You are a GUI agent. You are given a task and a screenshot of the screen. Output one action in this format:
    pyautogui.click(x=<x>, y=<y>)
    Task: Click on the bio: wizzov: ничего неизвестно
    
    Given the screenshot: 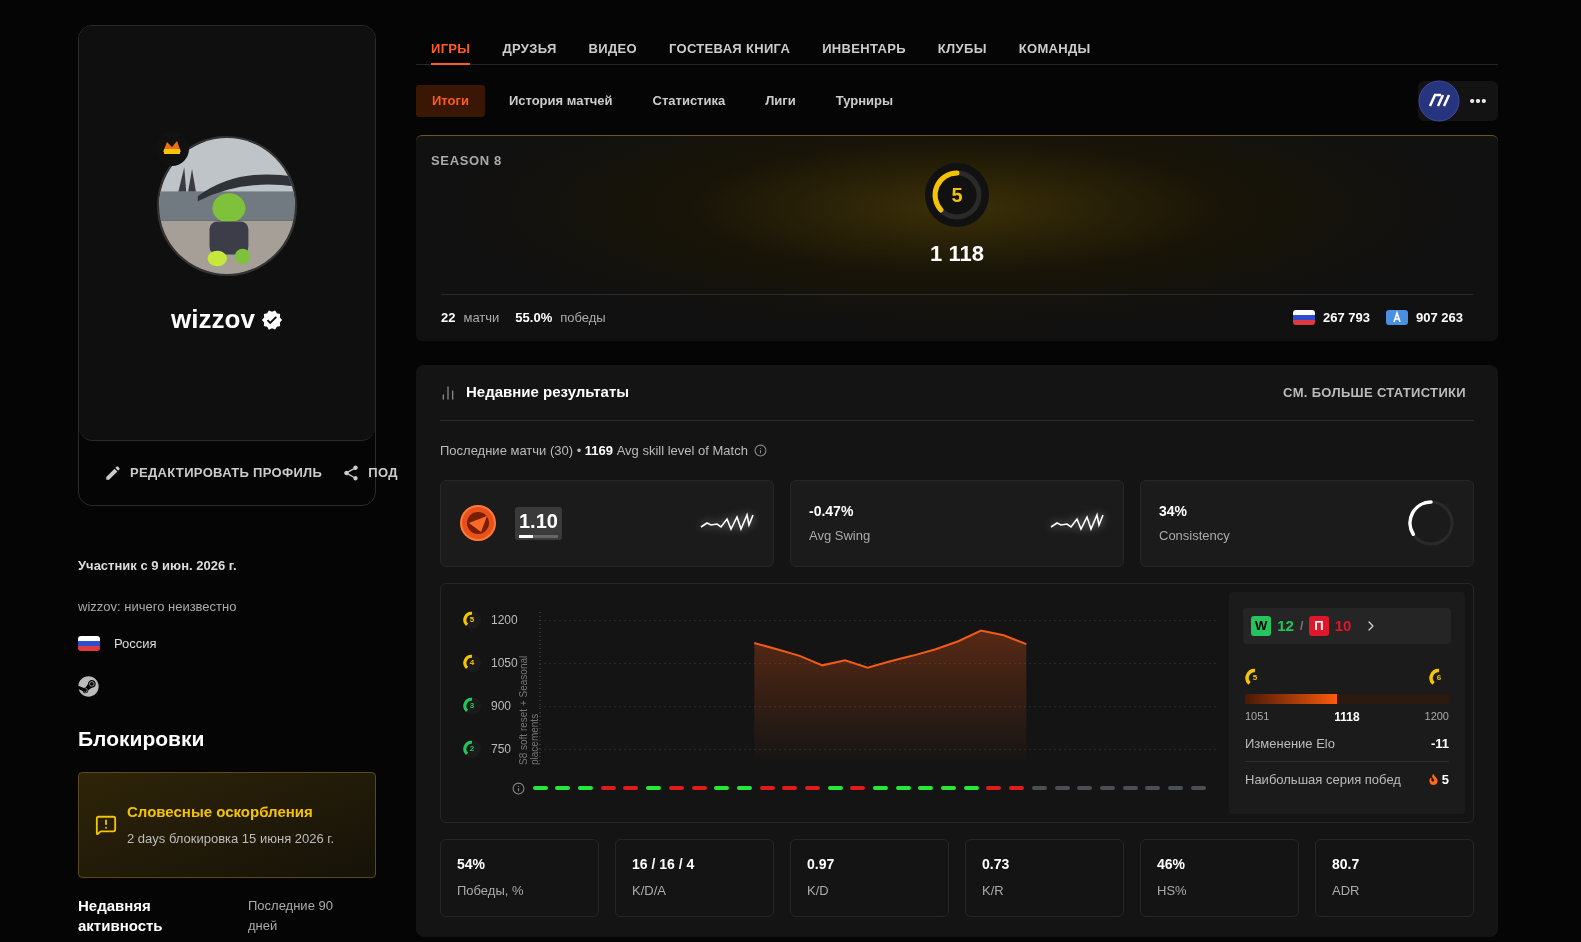 What is the action you would take?
    pyautogui.click(x=158, y=606)
    